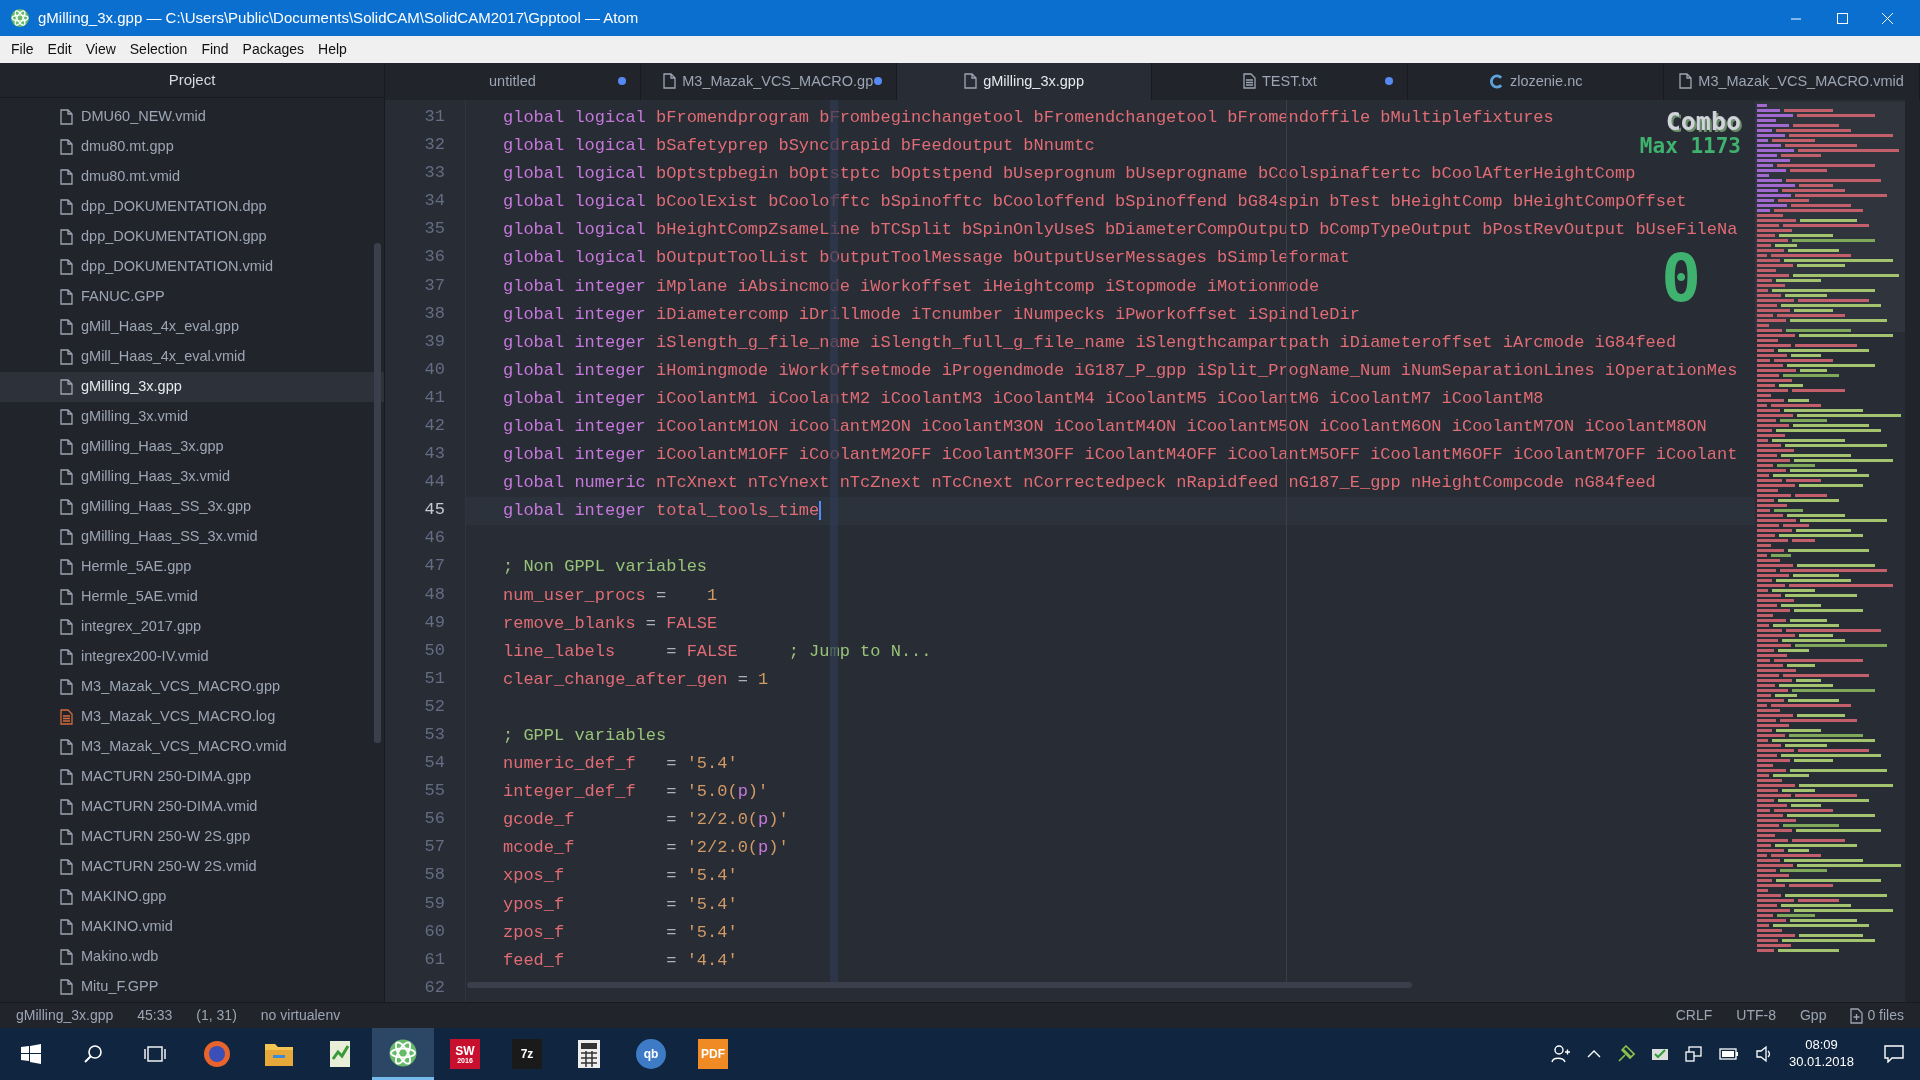  I want to click on code-line: mcode_f = '2/2.0(p)', so click(646, 848).